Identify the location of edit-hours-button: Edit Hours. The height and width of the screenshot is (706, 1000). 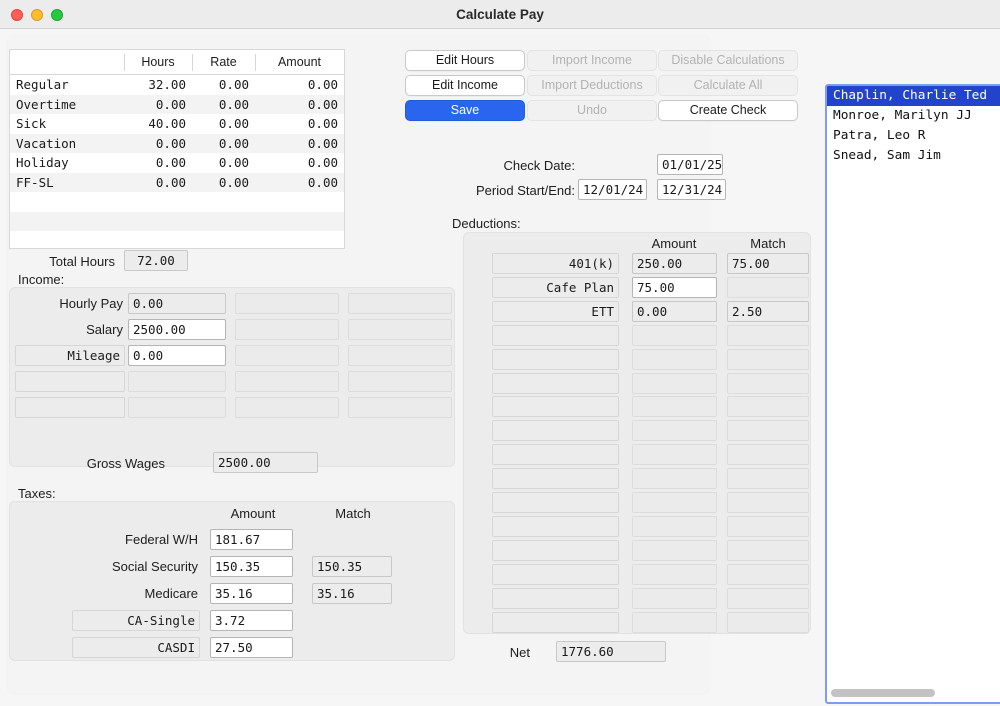
(465, 60).